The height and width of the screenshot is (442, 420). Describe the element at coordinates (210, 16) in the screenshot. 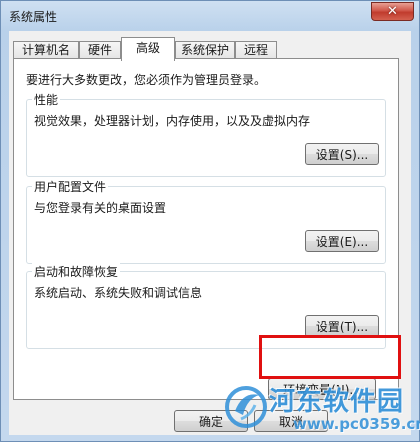

I see `title-bar: 系统属性 ✕` at that location.